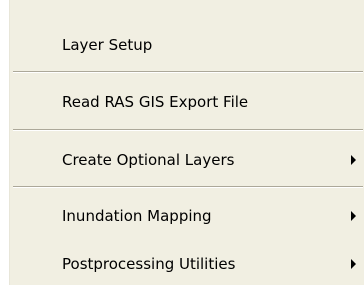  I want to click on menu-item-label: Layer Setup, so click(107, 45).